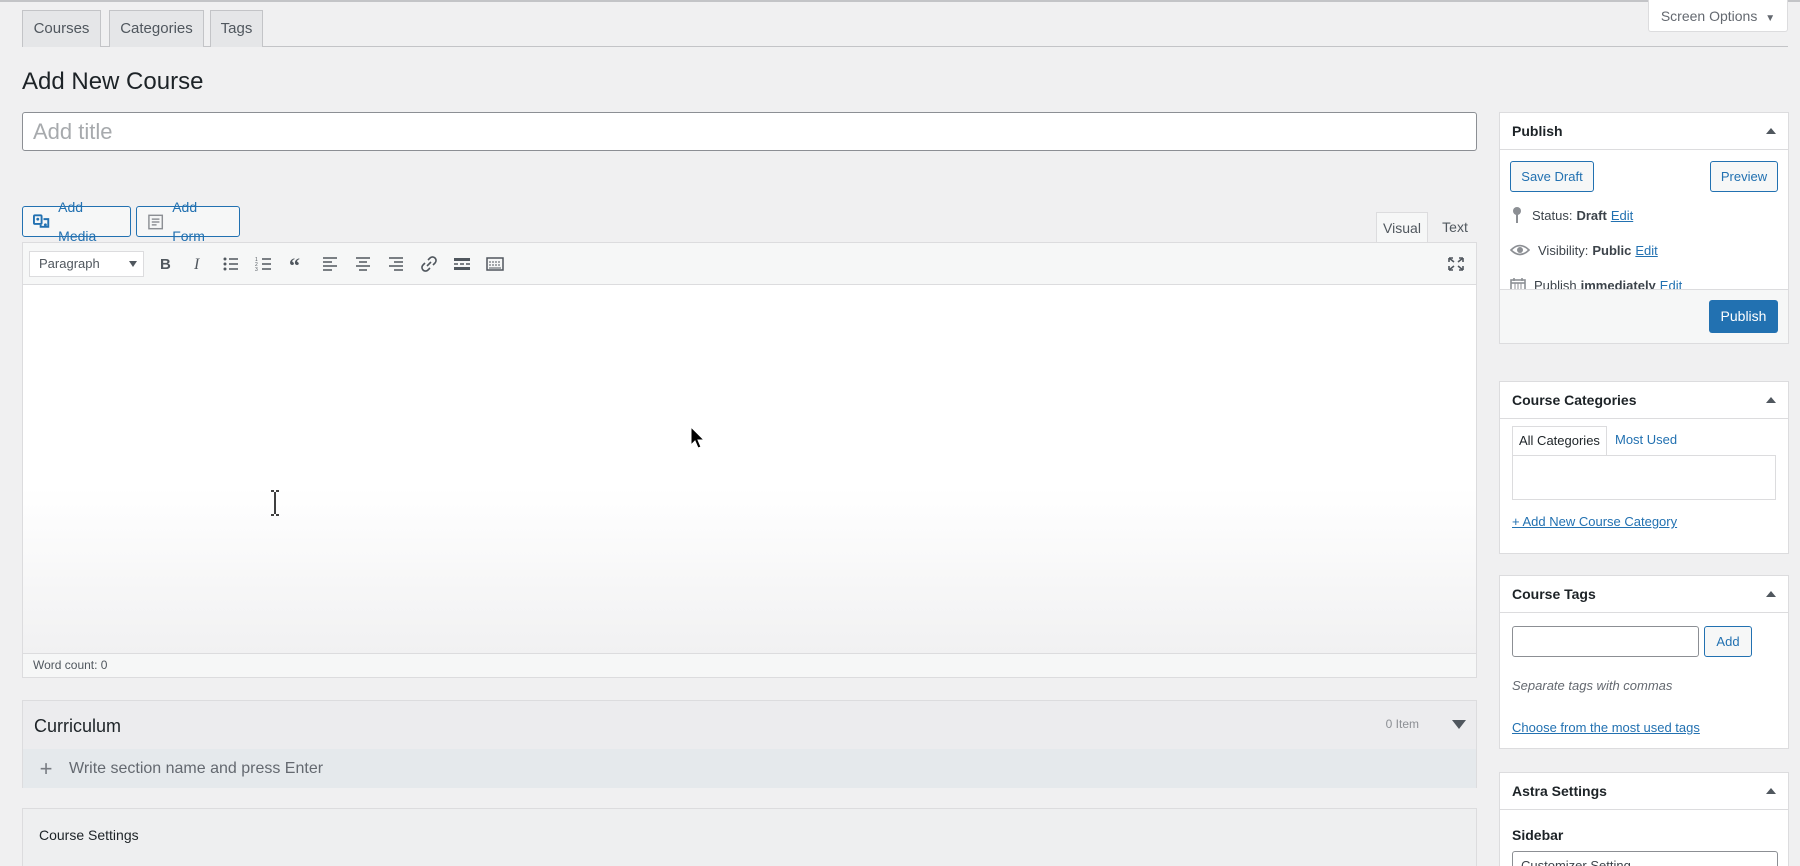 The width and height of the screenshot is (1800, 866). What do you see at coordinates (1709, 16) in the screenshot?
I see `screen-options-label: Screen Options` at bounding box center [1709, 16].